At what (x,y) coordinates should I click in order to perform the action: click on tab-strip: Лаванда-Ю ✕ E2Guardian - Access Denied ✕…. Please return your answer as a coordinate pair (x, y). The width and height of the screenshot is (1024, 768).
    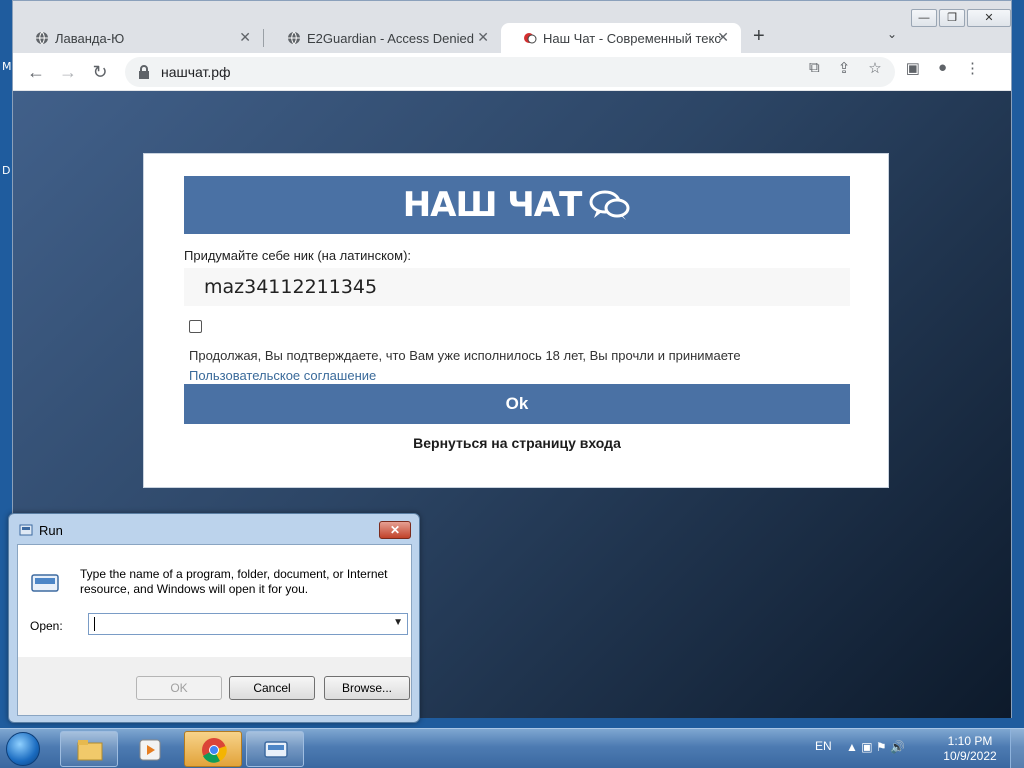
    Looking at the image, I should click on (512, 37).